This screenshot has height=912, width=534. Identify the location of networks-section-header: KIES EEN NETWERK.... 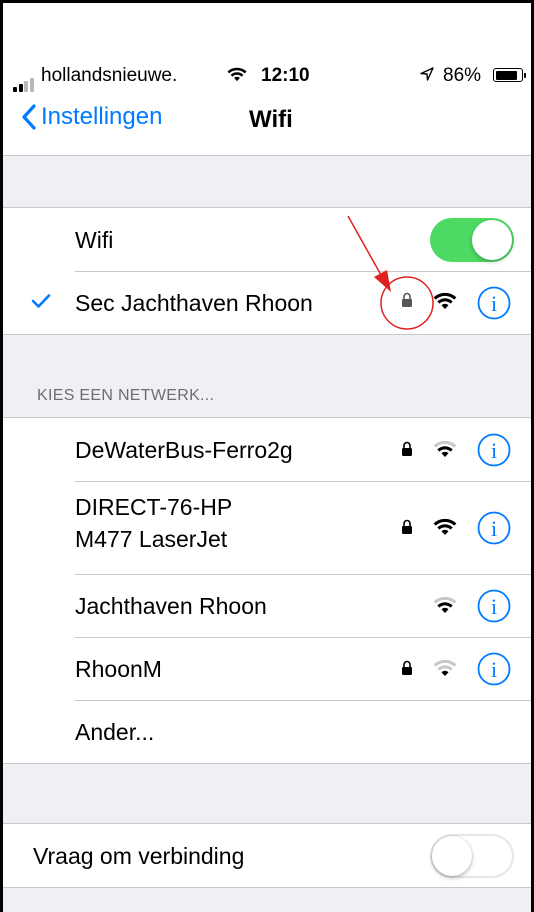
(126, 395).